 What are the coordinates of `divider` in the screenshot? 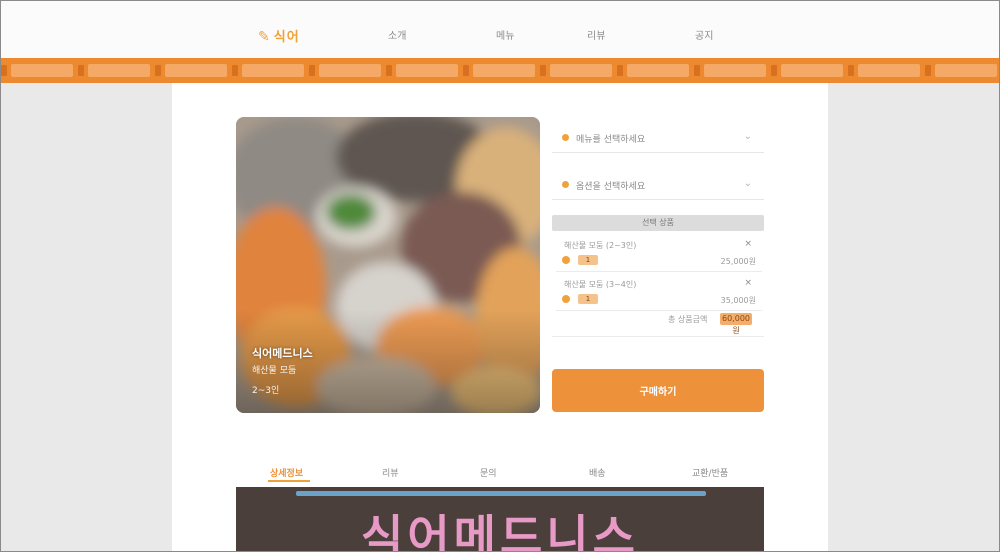 It's located at (658, 336).